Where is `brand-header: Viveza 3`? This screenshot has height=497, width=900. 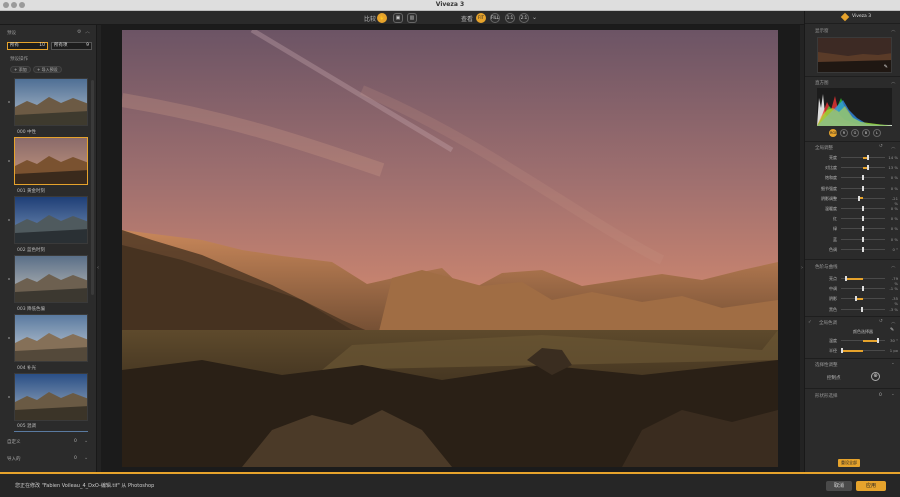 brand-header: Viveza 3 is located at coordinates (852, 17).